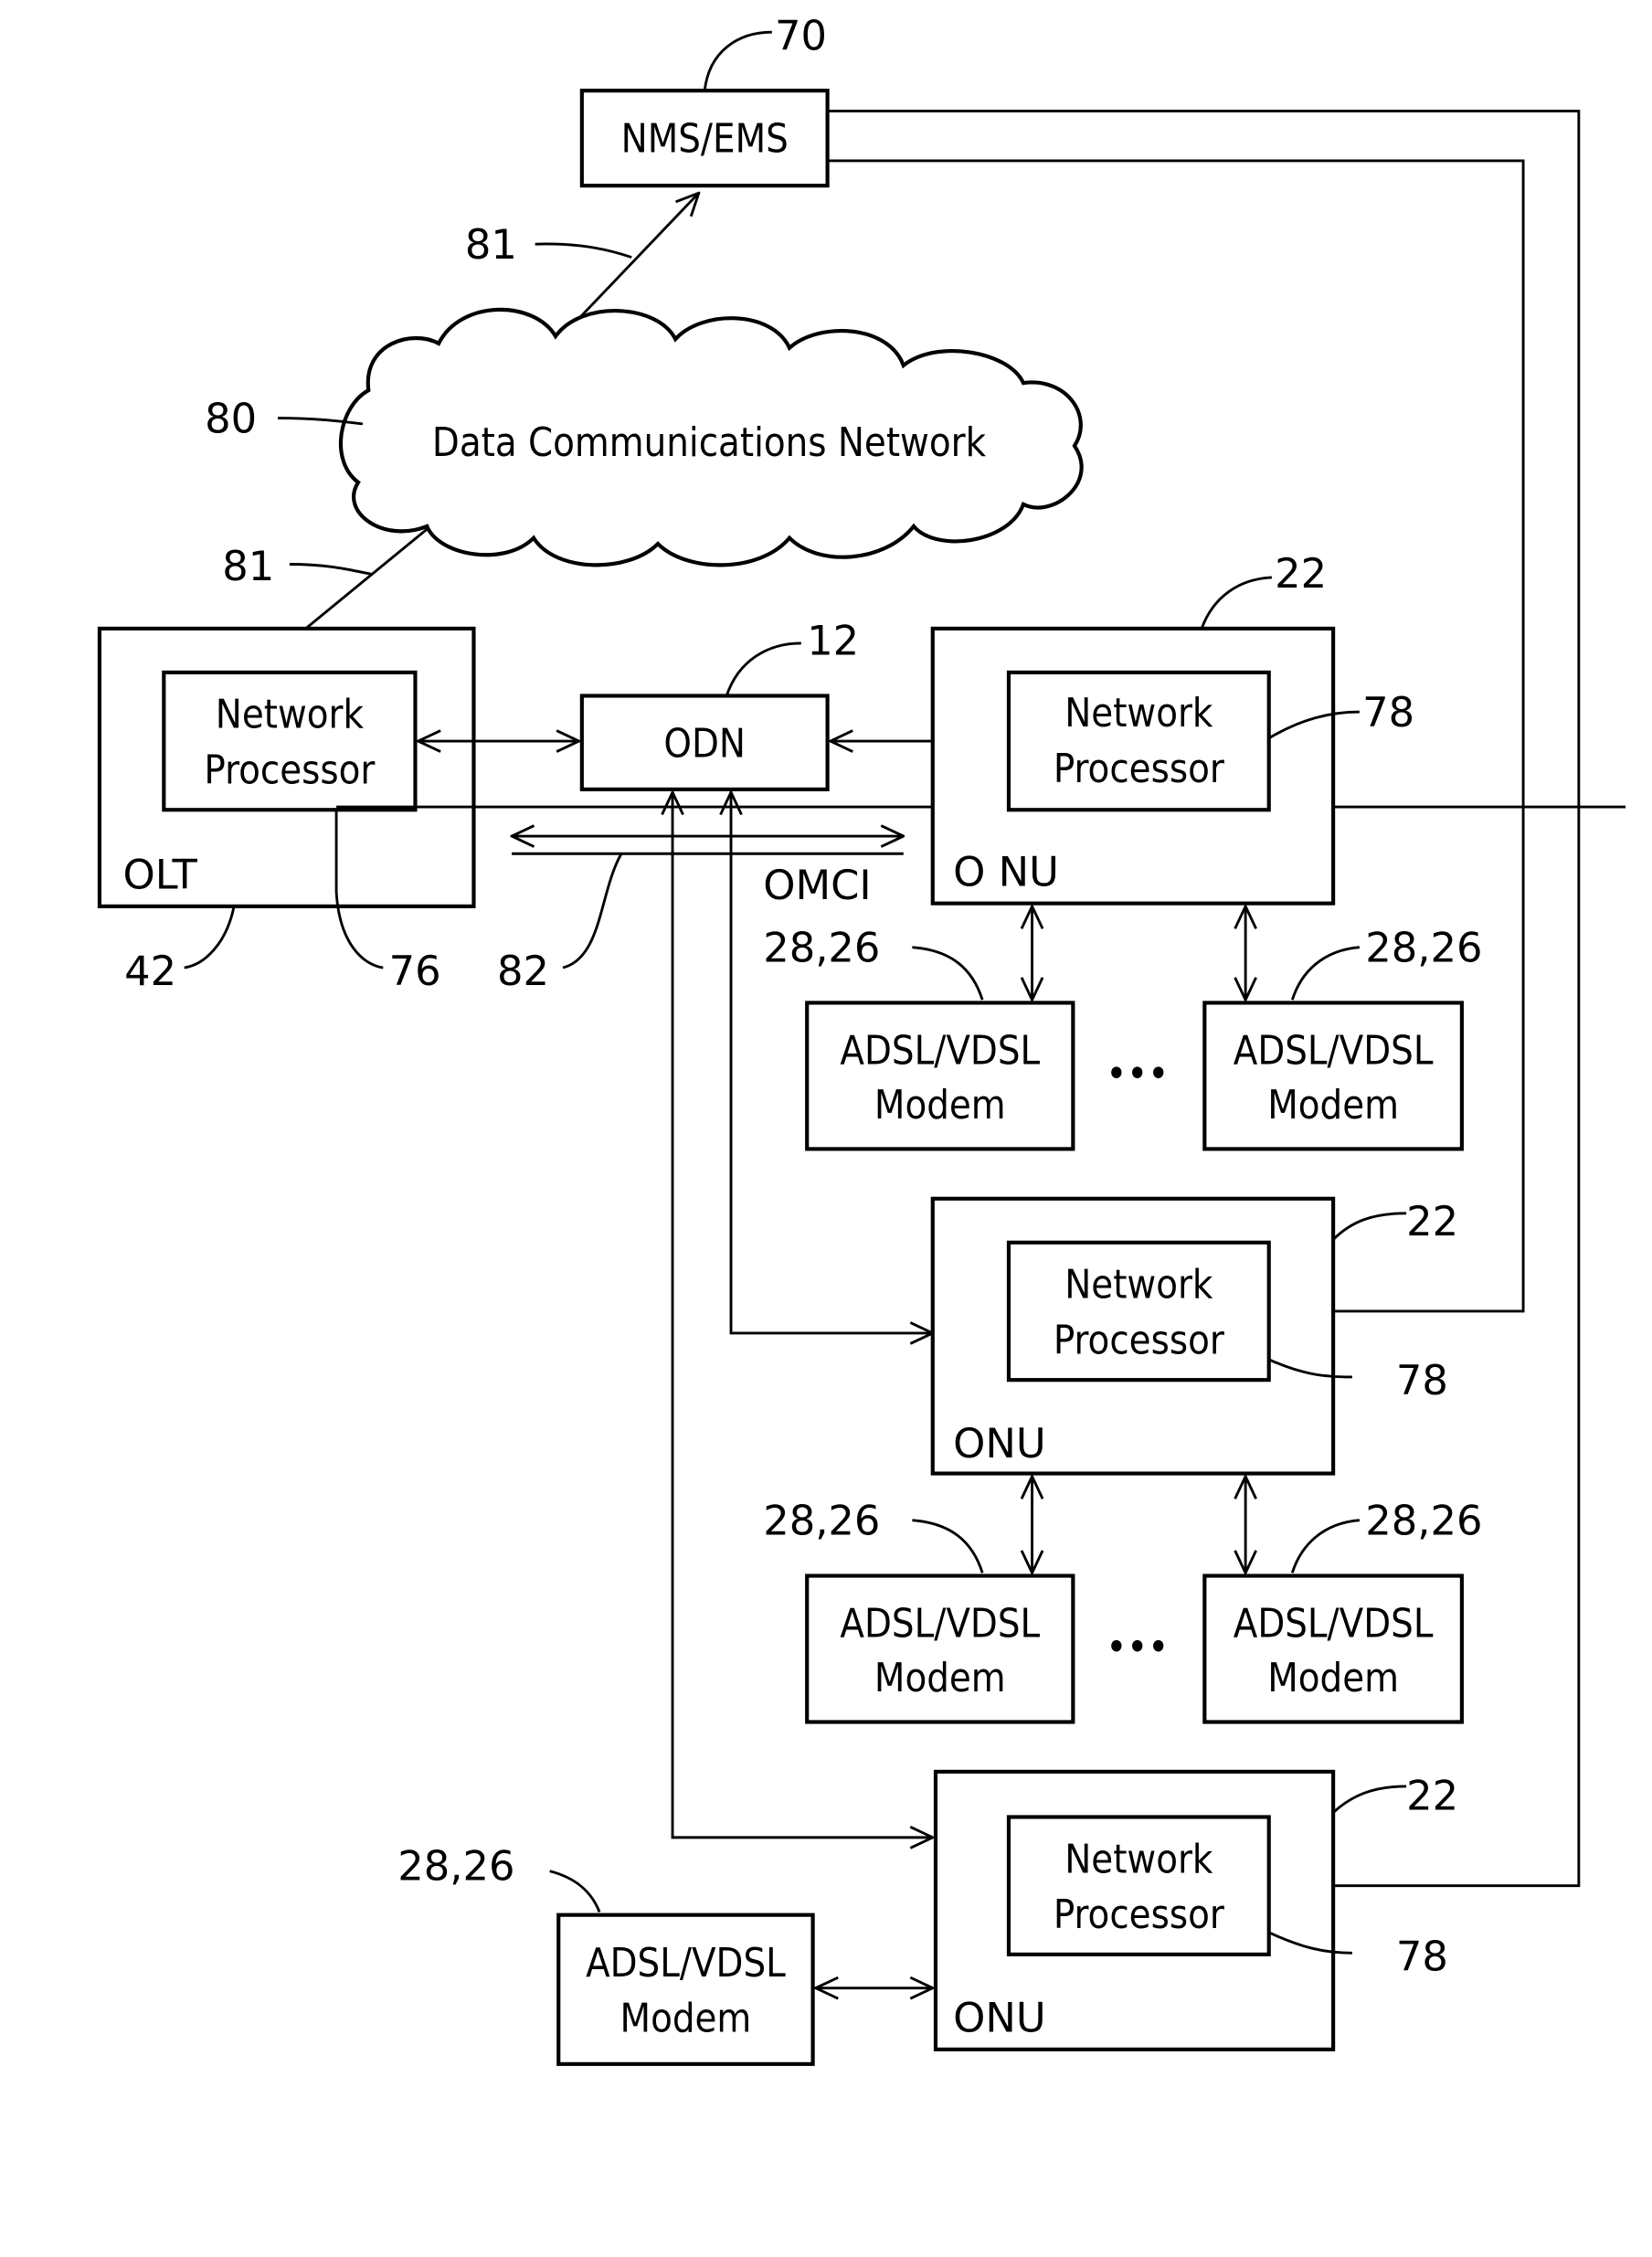  What do you see at coordinates (1422, 1380) in the screenshot?
I see `ref-78-onu2: 78` at bounding box center [1422, 1380].